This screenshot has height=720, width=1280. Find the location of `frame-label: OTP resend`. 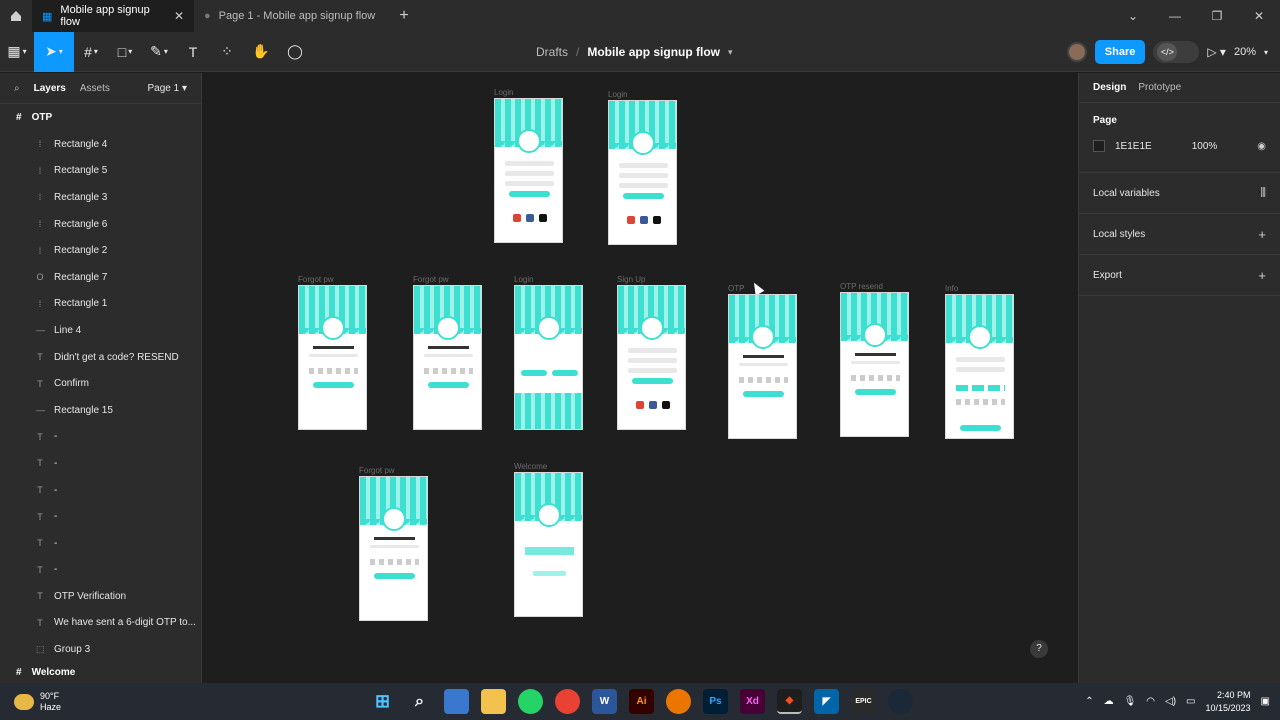

frame-label: OTP resend is located at coordinates (861, 286).